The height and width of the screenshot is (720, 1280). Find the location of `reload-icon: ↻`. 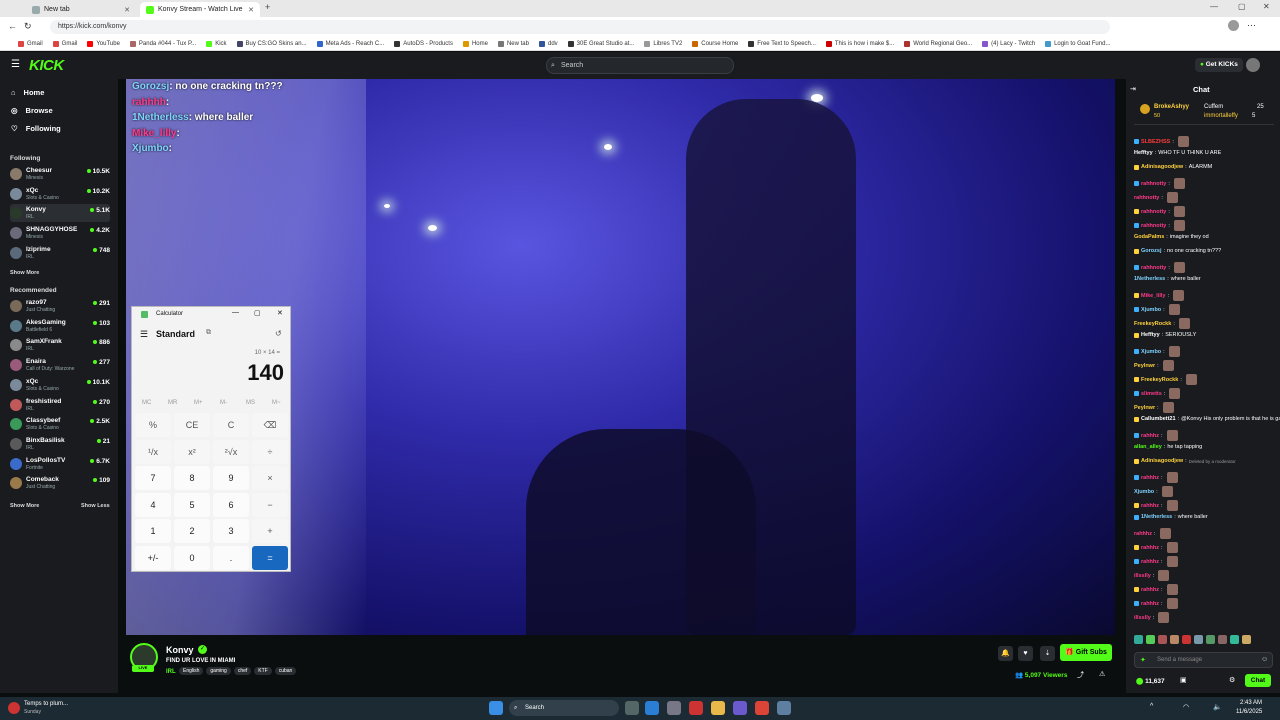

reload-icon: ↻ is located at coordinates (28, 26).